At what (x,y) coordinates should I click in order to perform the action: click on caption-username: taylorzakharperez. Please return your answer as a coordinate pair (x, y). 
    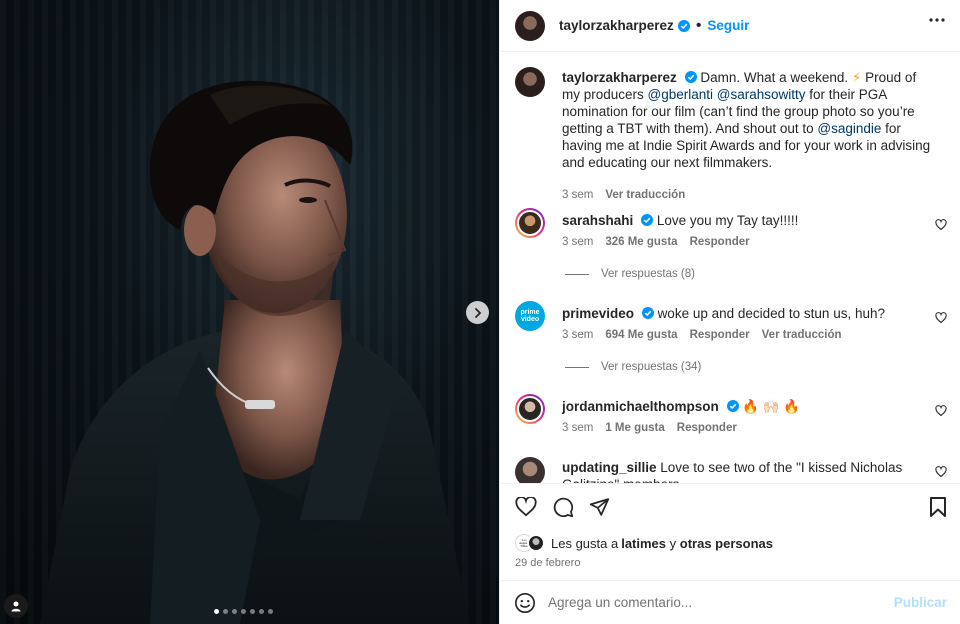
    Looking at the image, I should click on (619, 77).